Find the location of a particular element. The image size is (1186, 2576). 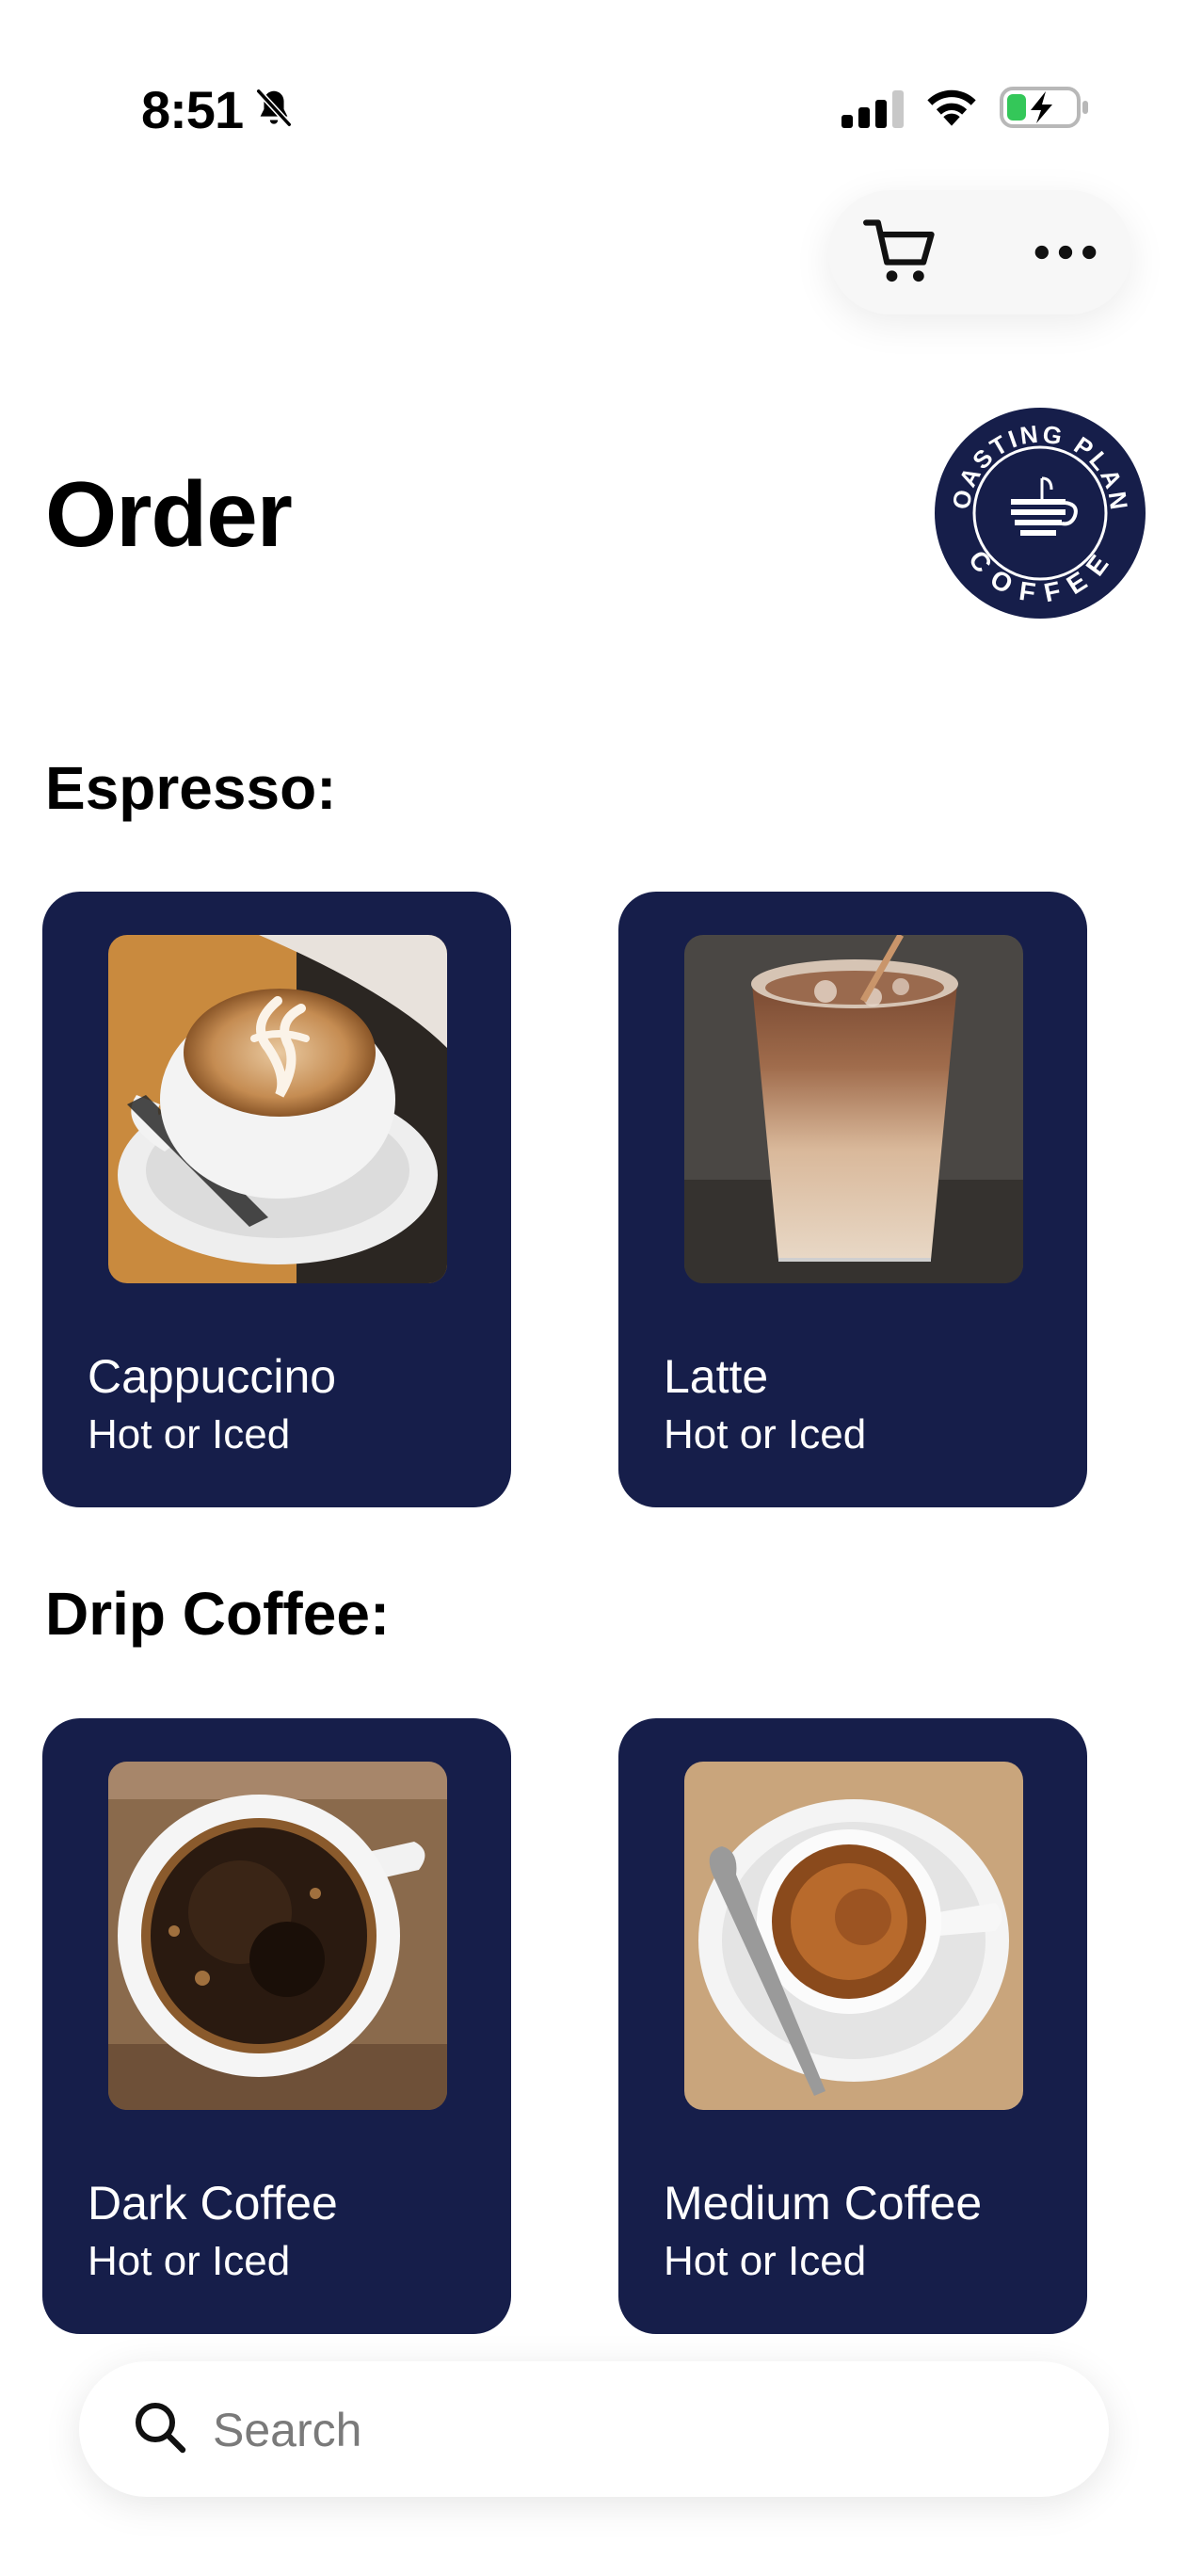

page-title: Order is located at coordinates (169, 514).